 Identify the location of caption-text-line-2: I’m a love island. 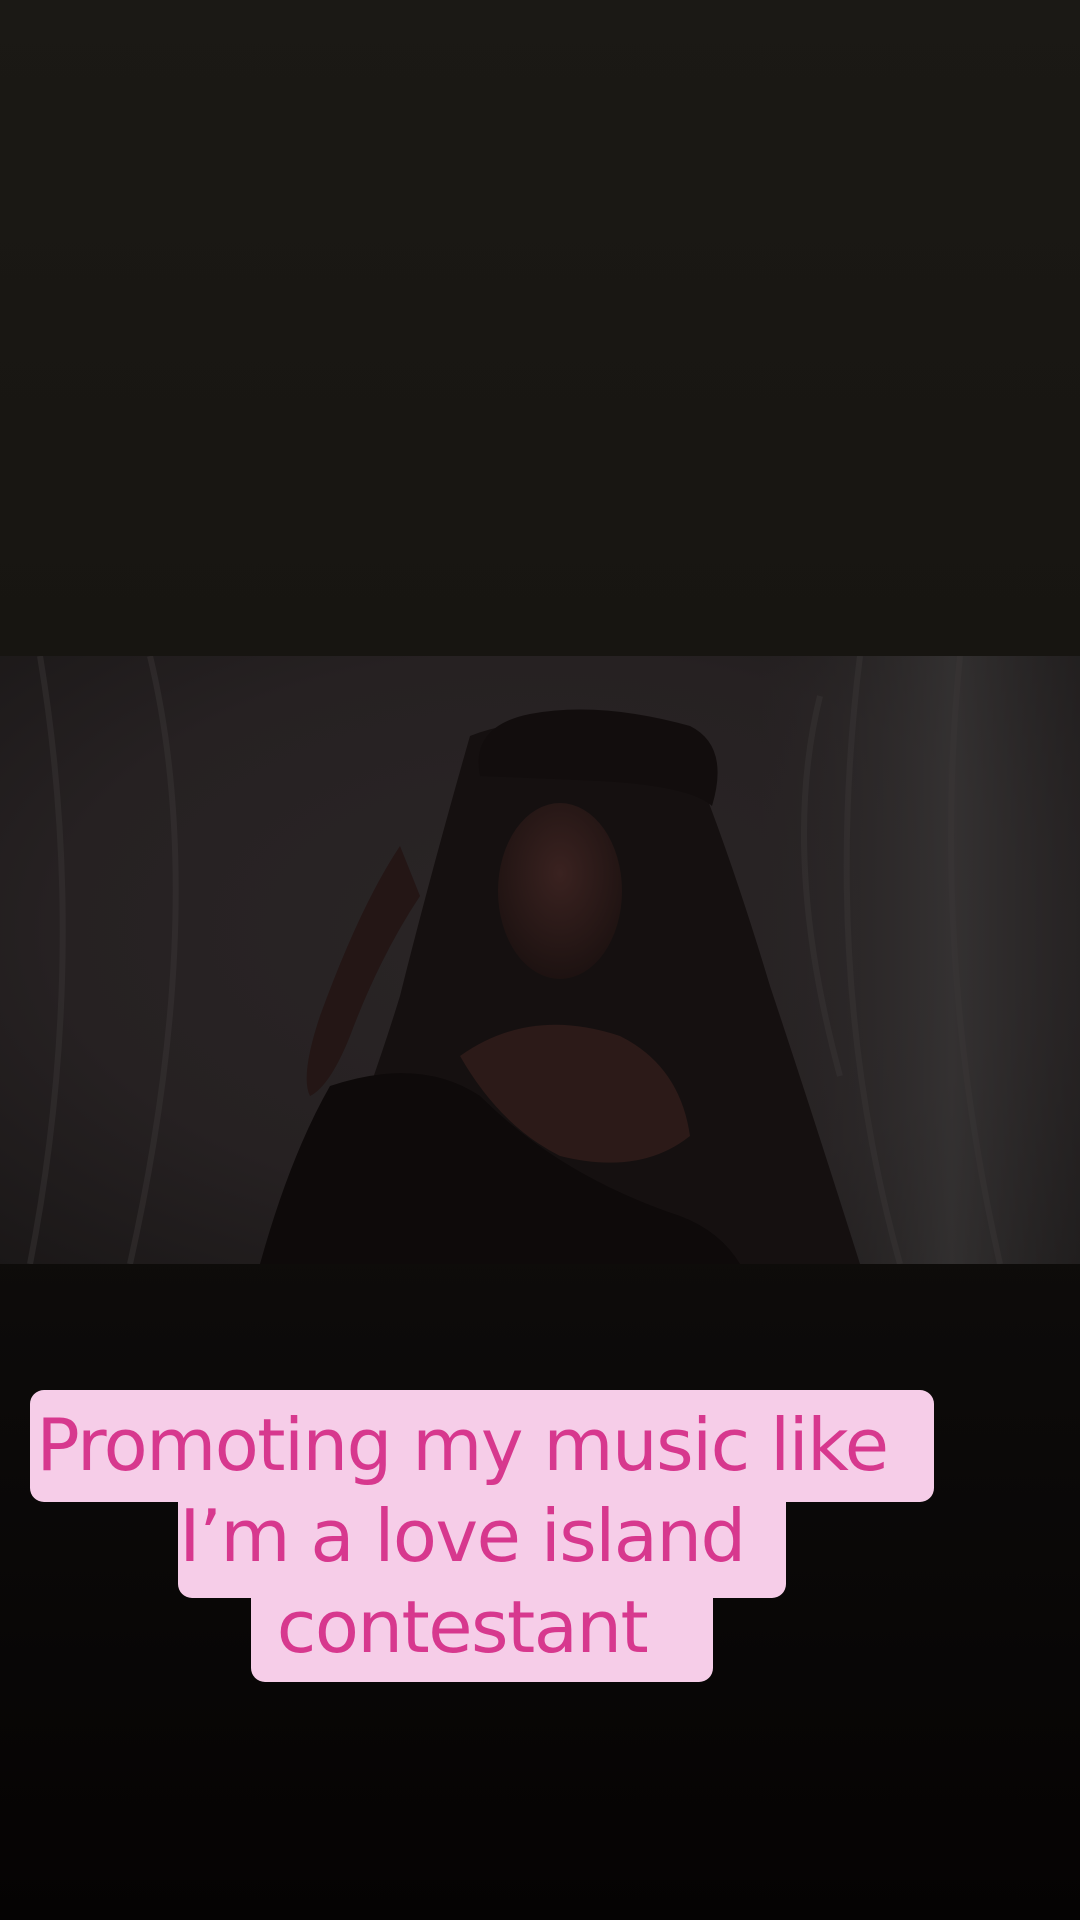
(462, 1536).